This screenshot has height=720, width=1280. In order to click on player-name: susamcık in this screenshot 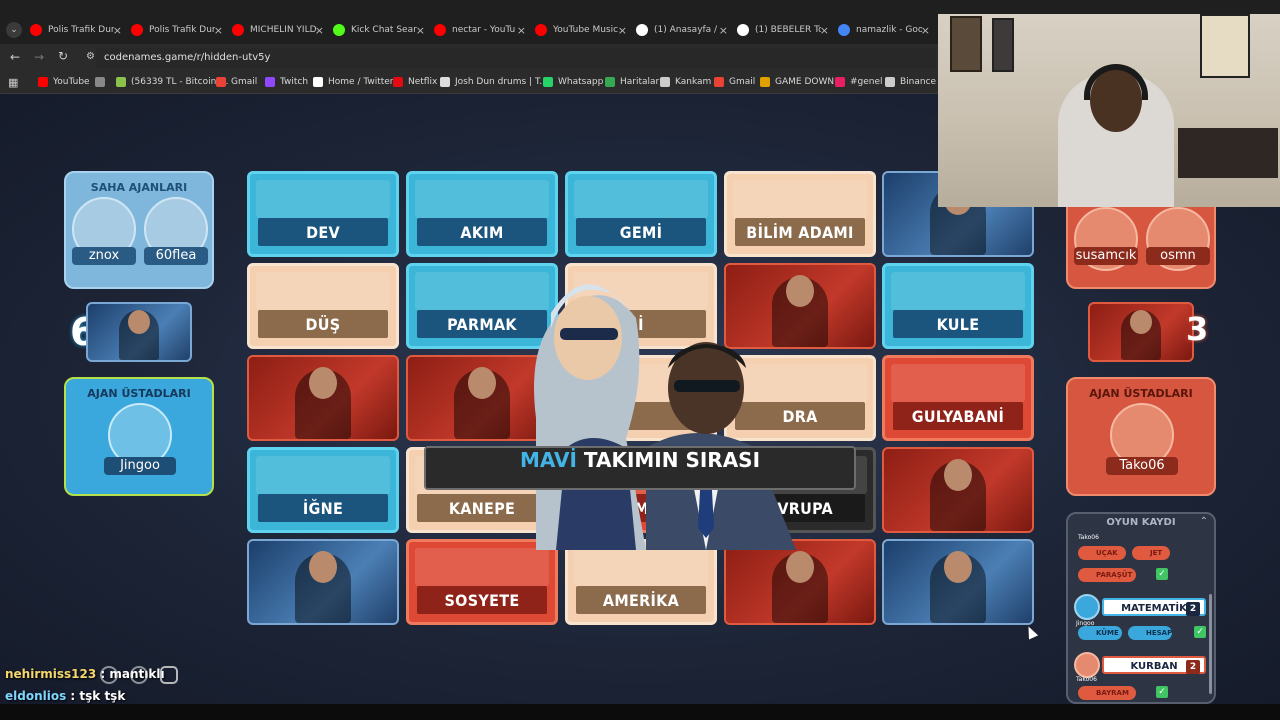, I will do `click(1106, 256)`.